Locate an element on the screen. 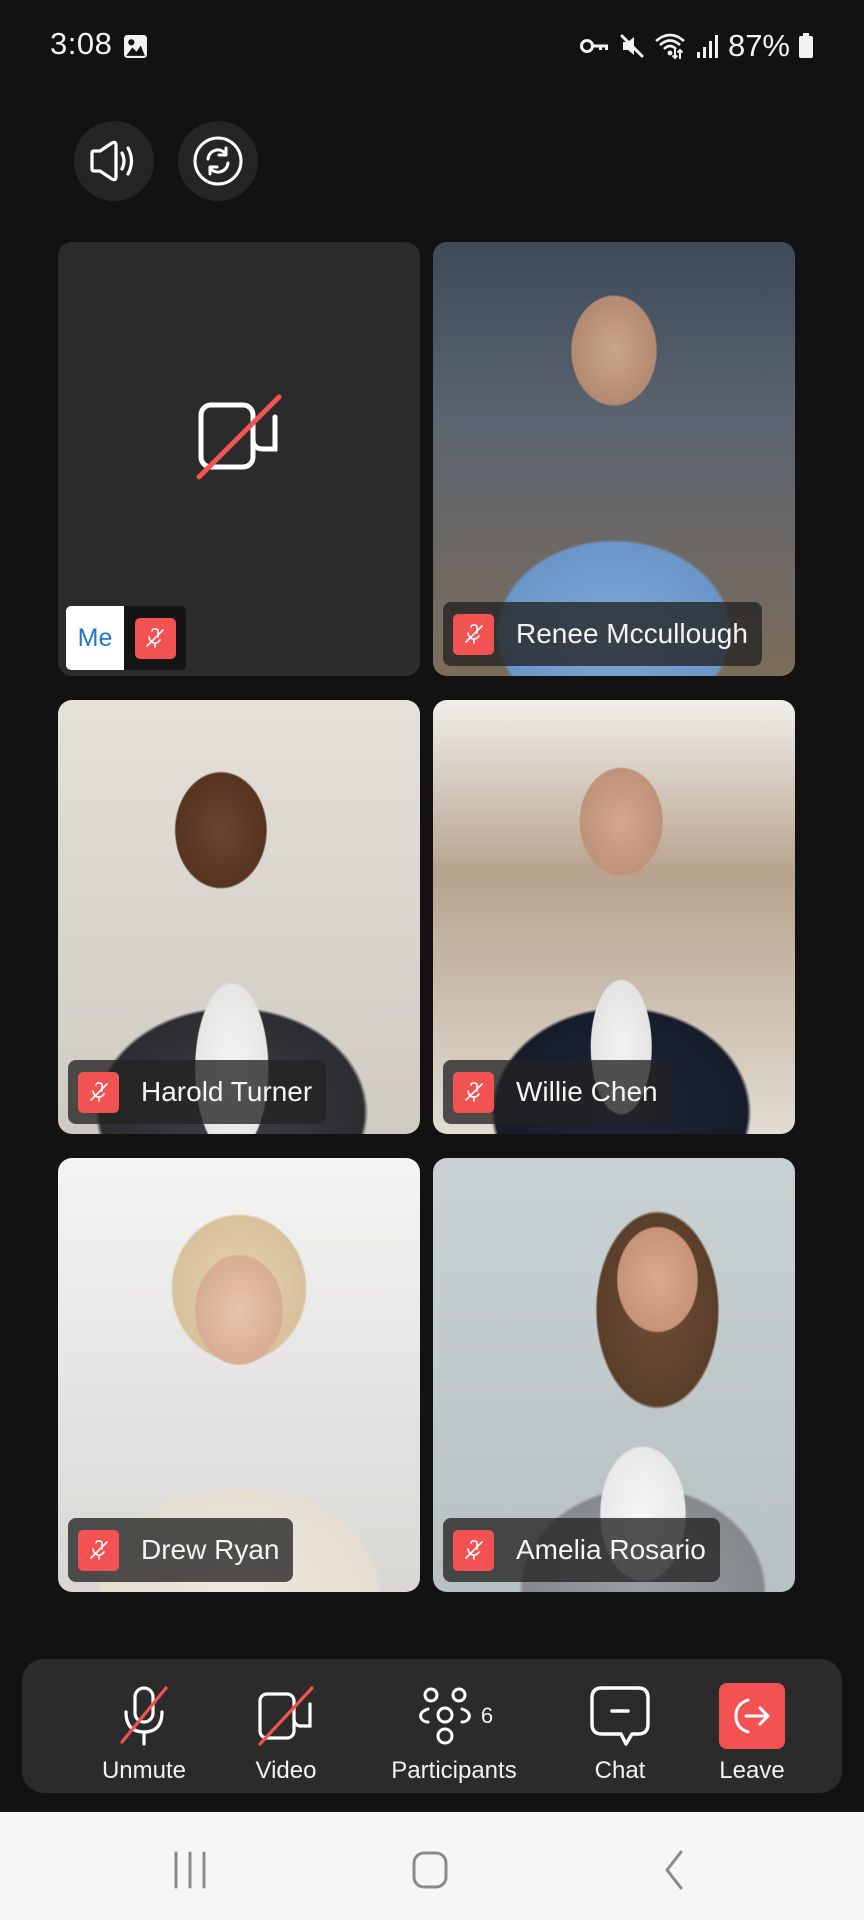 The image size is (864, 1920). unmute-label: Unmute is located at coordinates (144, 1770).